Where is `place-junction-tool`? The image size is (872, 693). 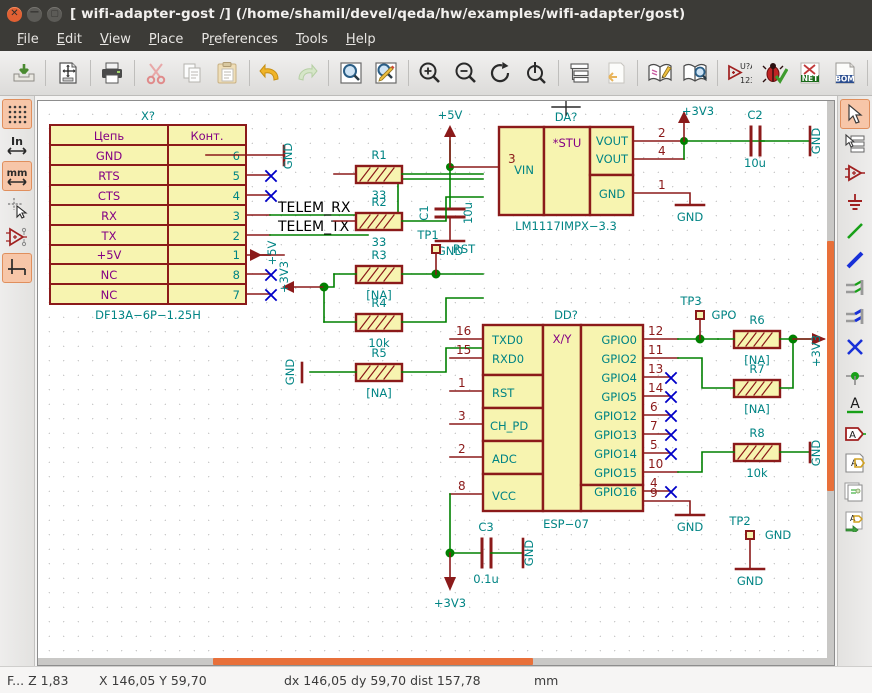 place-junction-tool is located at coordinates (855, 376).